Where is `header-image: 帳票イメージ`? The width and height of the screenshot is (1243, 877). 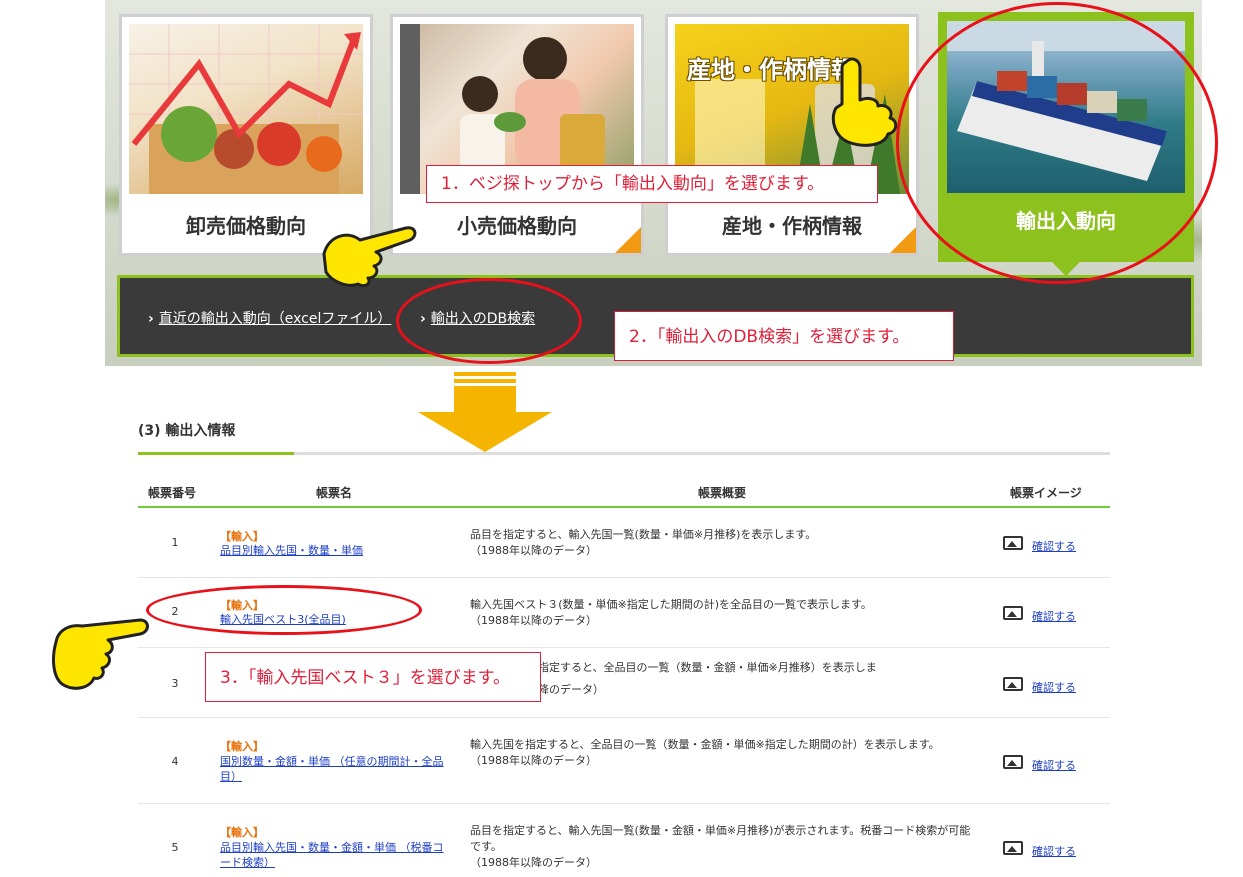 header-image: 帳票イメージ is located at coordinates (1046, 493).